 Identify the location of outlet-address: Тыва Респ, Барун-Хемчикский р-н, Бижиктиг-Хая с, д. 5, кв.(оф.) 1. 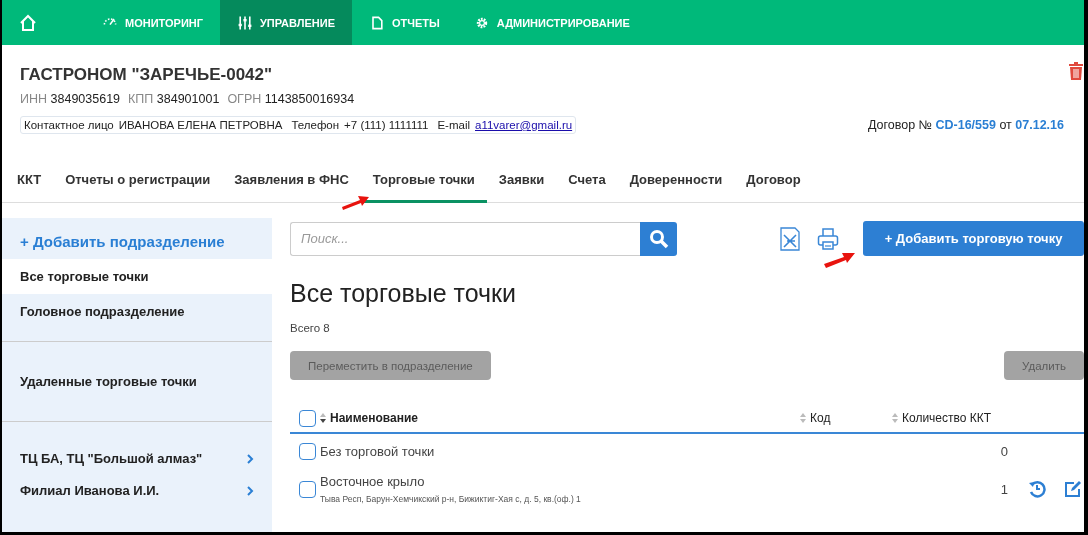
(451, 499).